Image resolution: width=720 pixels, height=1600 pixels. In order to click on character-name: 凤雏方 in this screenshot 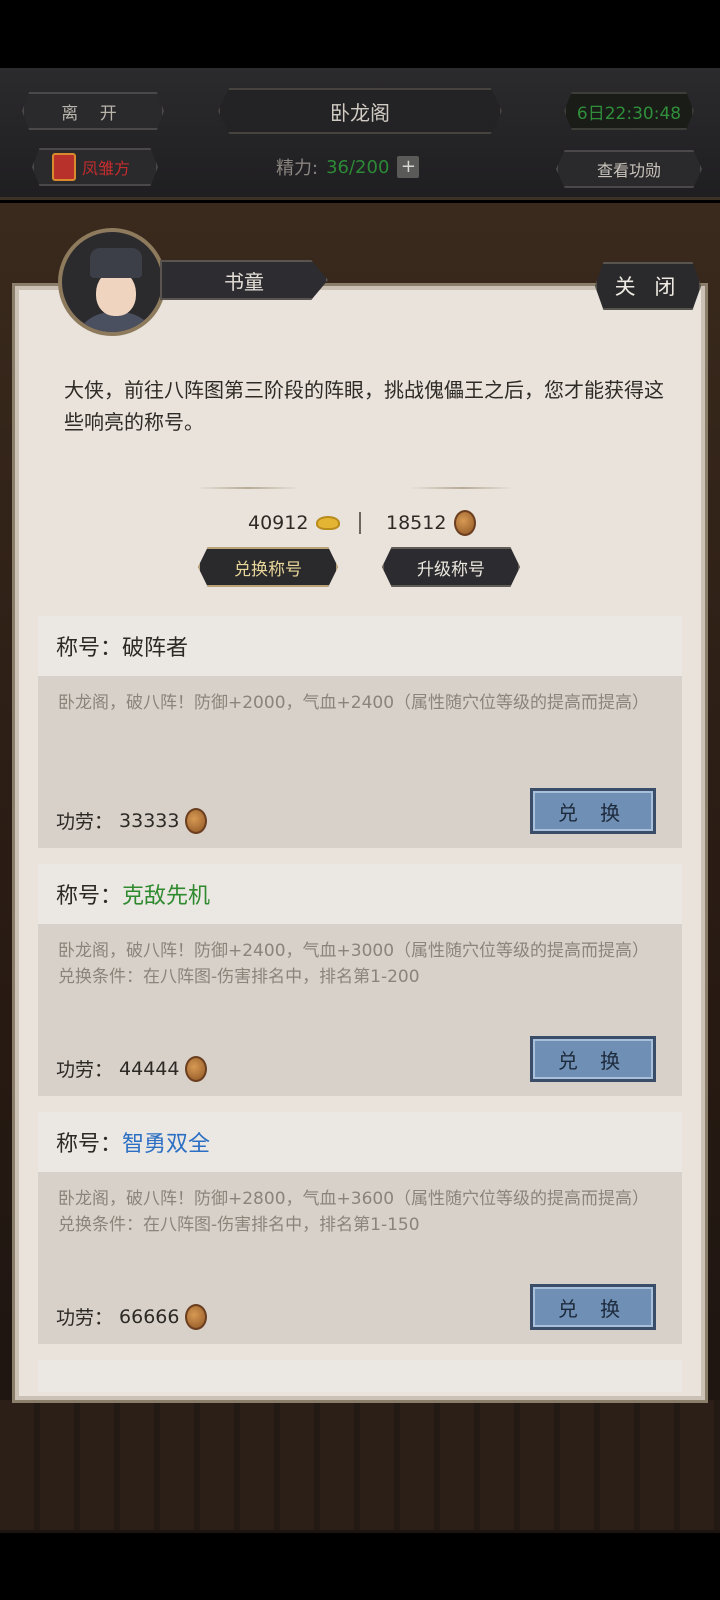, I will do `click(106, 168)`.